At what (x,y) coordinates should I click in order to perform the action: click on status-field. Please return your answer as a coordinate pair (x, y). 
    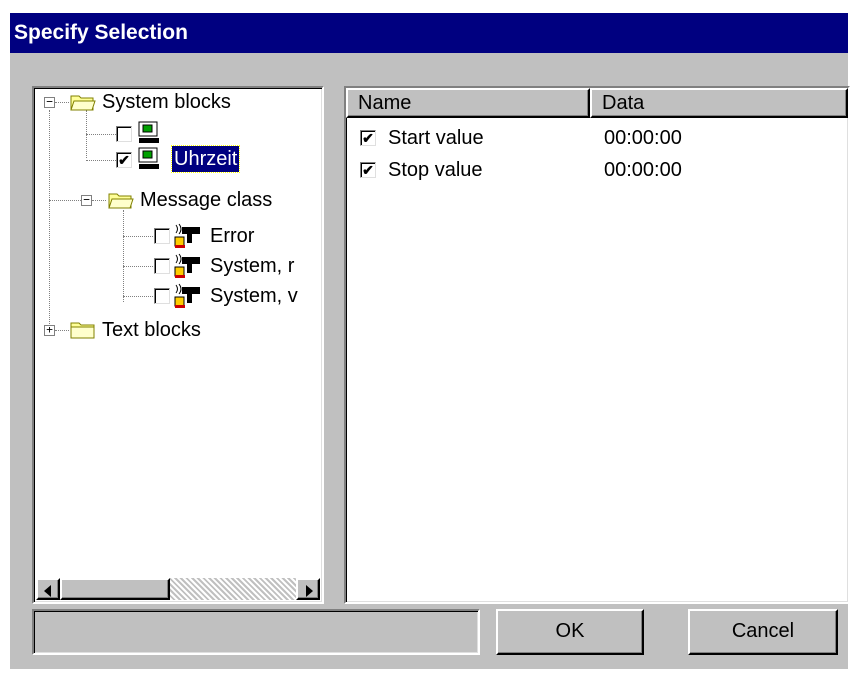
    Looking at the image, I should click on (256, 632).